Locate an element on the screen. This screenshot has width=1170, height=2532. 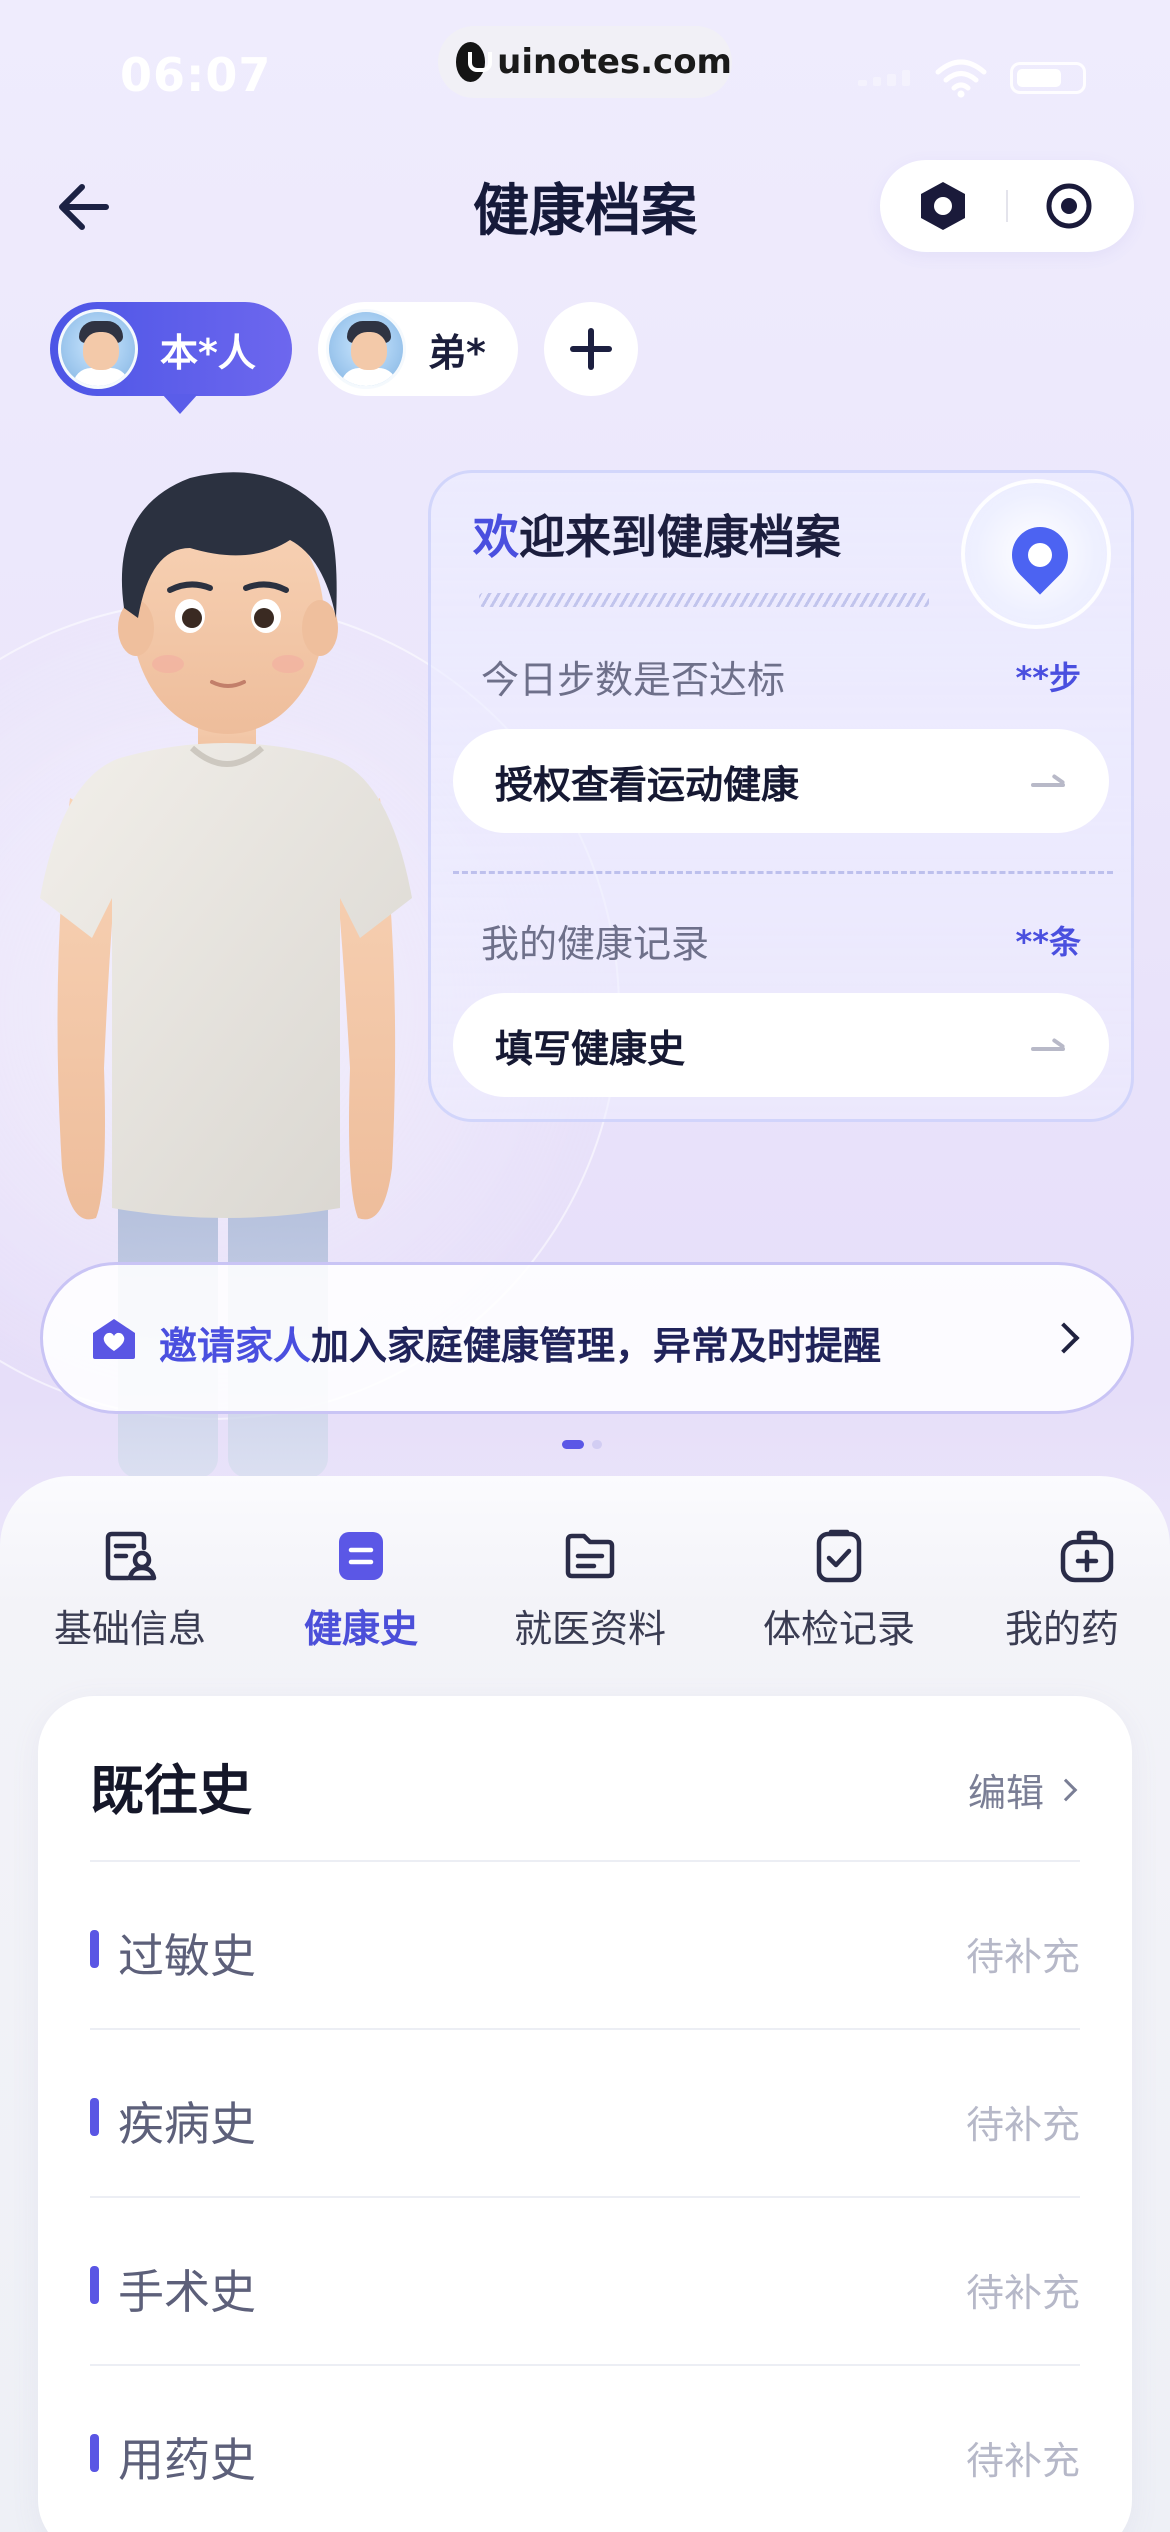
records-label: 我的健康记录 is located at coordinates (595, 944).